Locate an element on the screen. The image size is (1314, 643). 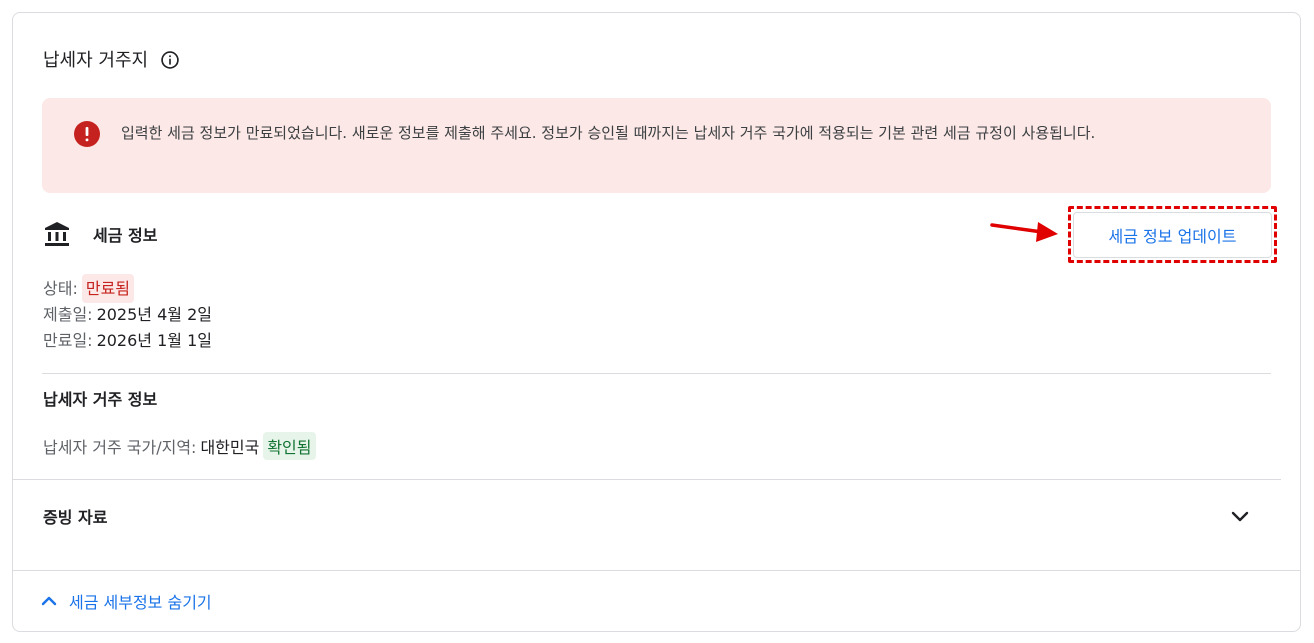
country-value: 대한민국 is located at coordinates (230, 447).